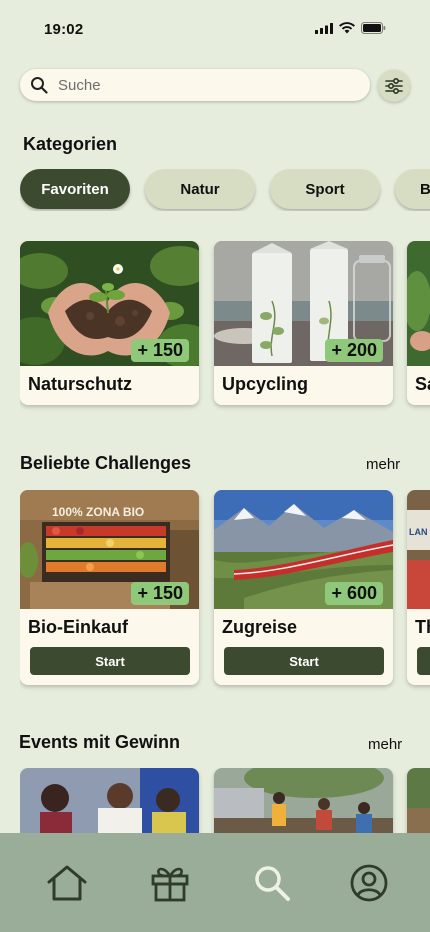 The height and width of the screenshot is (932, 430). Describe the element at coordinates (418, 303) in the screenshot. I see `partial-card-image` at that location.